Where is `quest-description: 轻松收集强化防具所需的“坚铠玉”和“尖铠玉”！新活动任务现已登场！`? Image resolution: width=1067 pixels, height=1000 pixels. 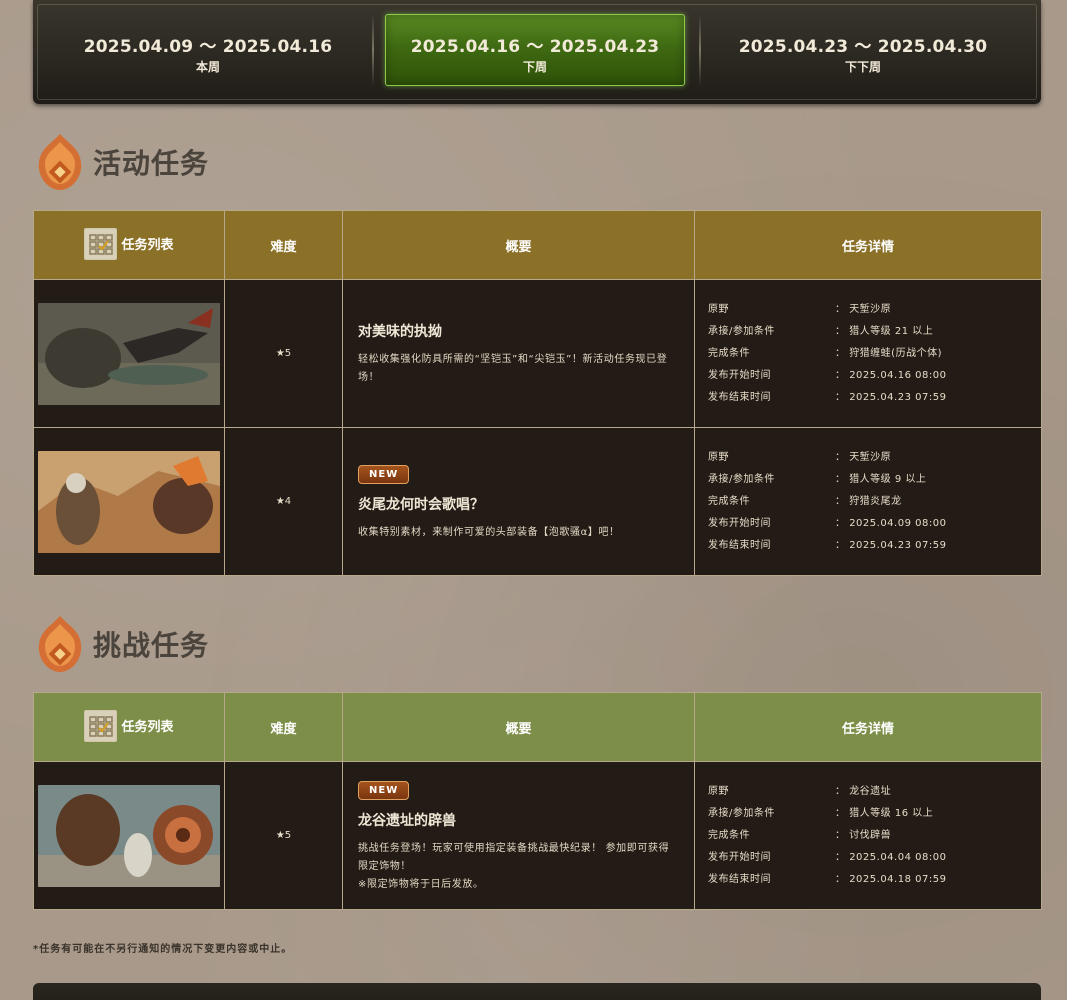
quest-description: 轻松收集强化防具所需的“坚铠玉”和“尖铠玉”！新活动任务现已登场！ is located at coordinates (513, 368).